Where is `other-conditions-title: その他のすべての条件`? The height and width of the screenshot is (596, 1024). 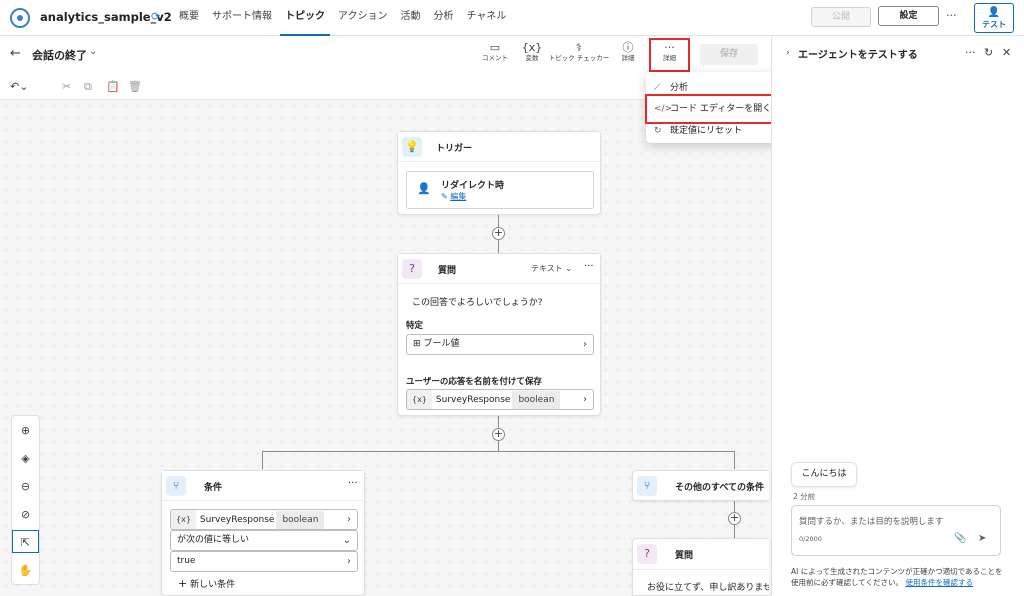
other-conditions-title: その他のすべての条件 is located at coordinates (720, 488).